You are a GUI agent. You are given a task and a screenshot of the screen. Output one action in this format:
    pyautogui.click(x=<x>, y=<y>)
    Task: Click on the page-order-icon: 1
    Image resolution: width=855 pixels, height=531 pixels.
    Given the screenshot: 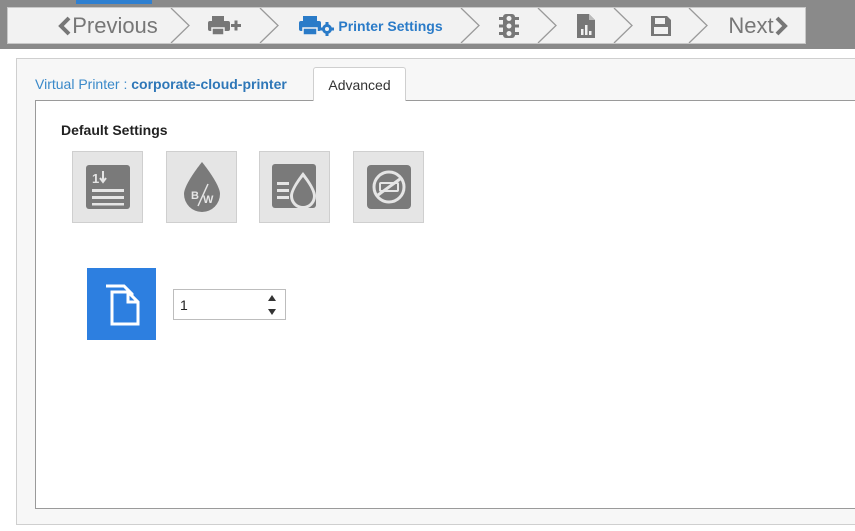 What is the action you would take?
    pyautogui.click(x=107, y=187)
    